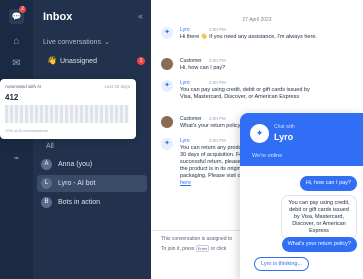  I want to click on stats-title: Automated with AI, so click(23, 86).